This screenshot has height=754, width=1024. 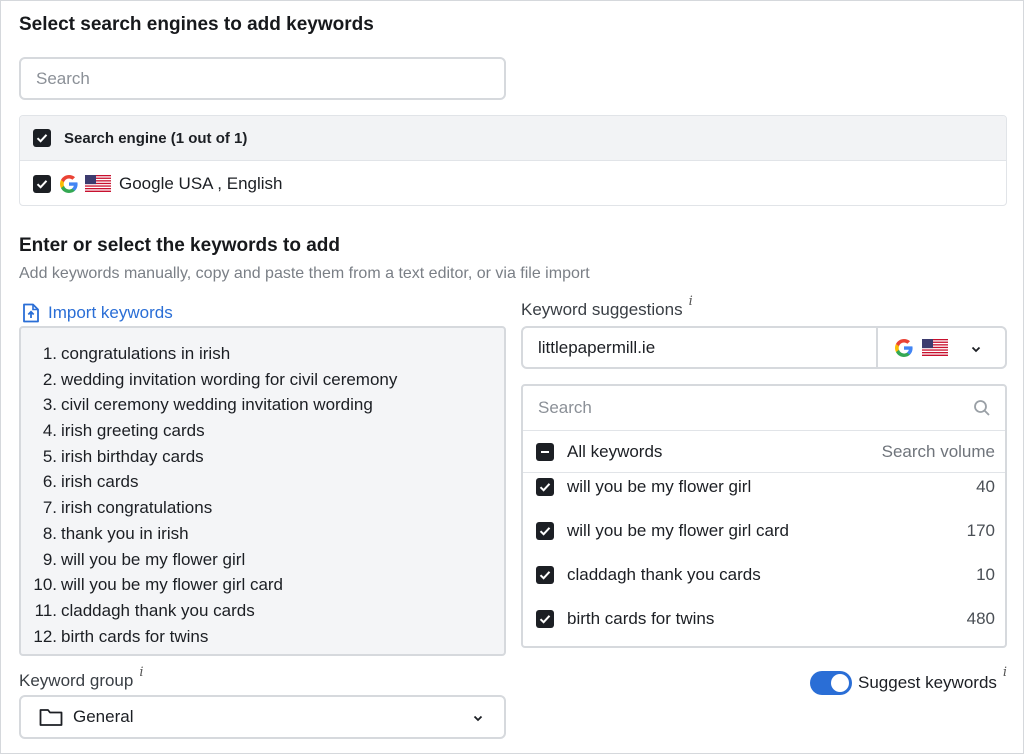 I want to click on keyword-list-item: 1. congratulations in irish, so click(x=262, y=354).